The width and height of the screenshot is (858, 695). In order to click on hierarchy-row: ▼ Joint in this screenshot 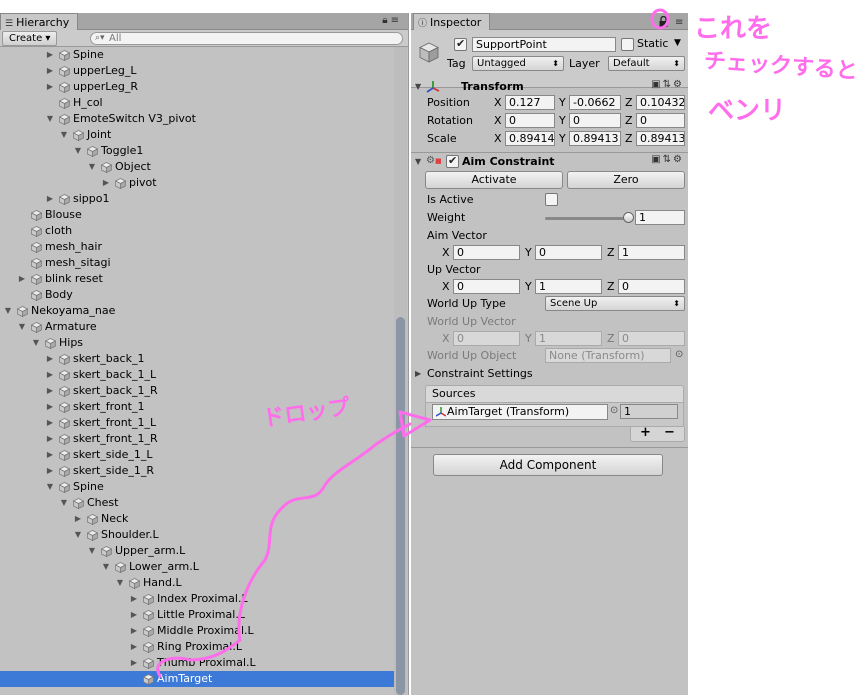, I will do `click(197, 135)`.